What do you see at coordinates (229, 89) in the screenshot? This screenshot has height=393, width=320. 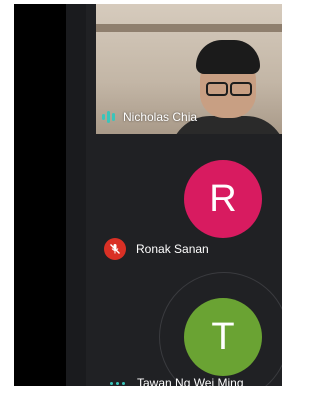 I see `video-person-glasses` at bounding box center [229, 89].